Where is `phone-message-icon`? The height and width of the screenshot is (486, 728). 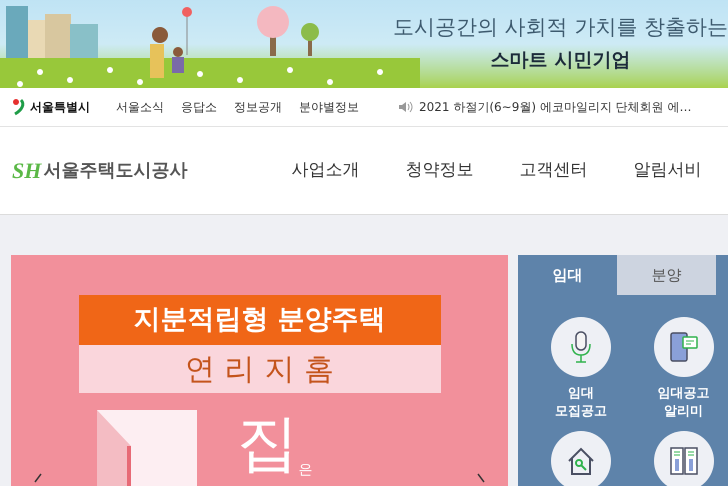
phone-message-icon is located at coordinates (683, 347).